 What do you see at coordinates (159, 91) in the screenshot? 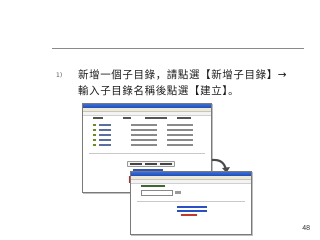
I see `instruction-line-2: 輸入子目錄名稱後點選【建立】。` at bounding box center [159, 91].